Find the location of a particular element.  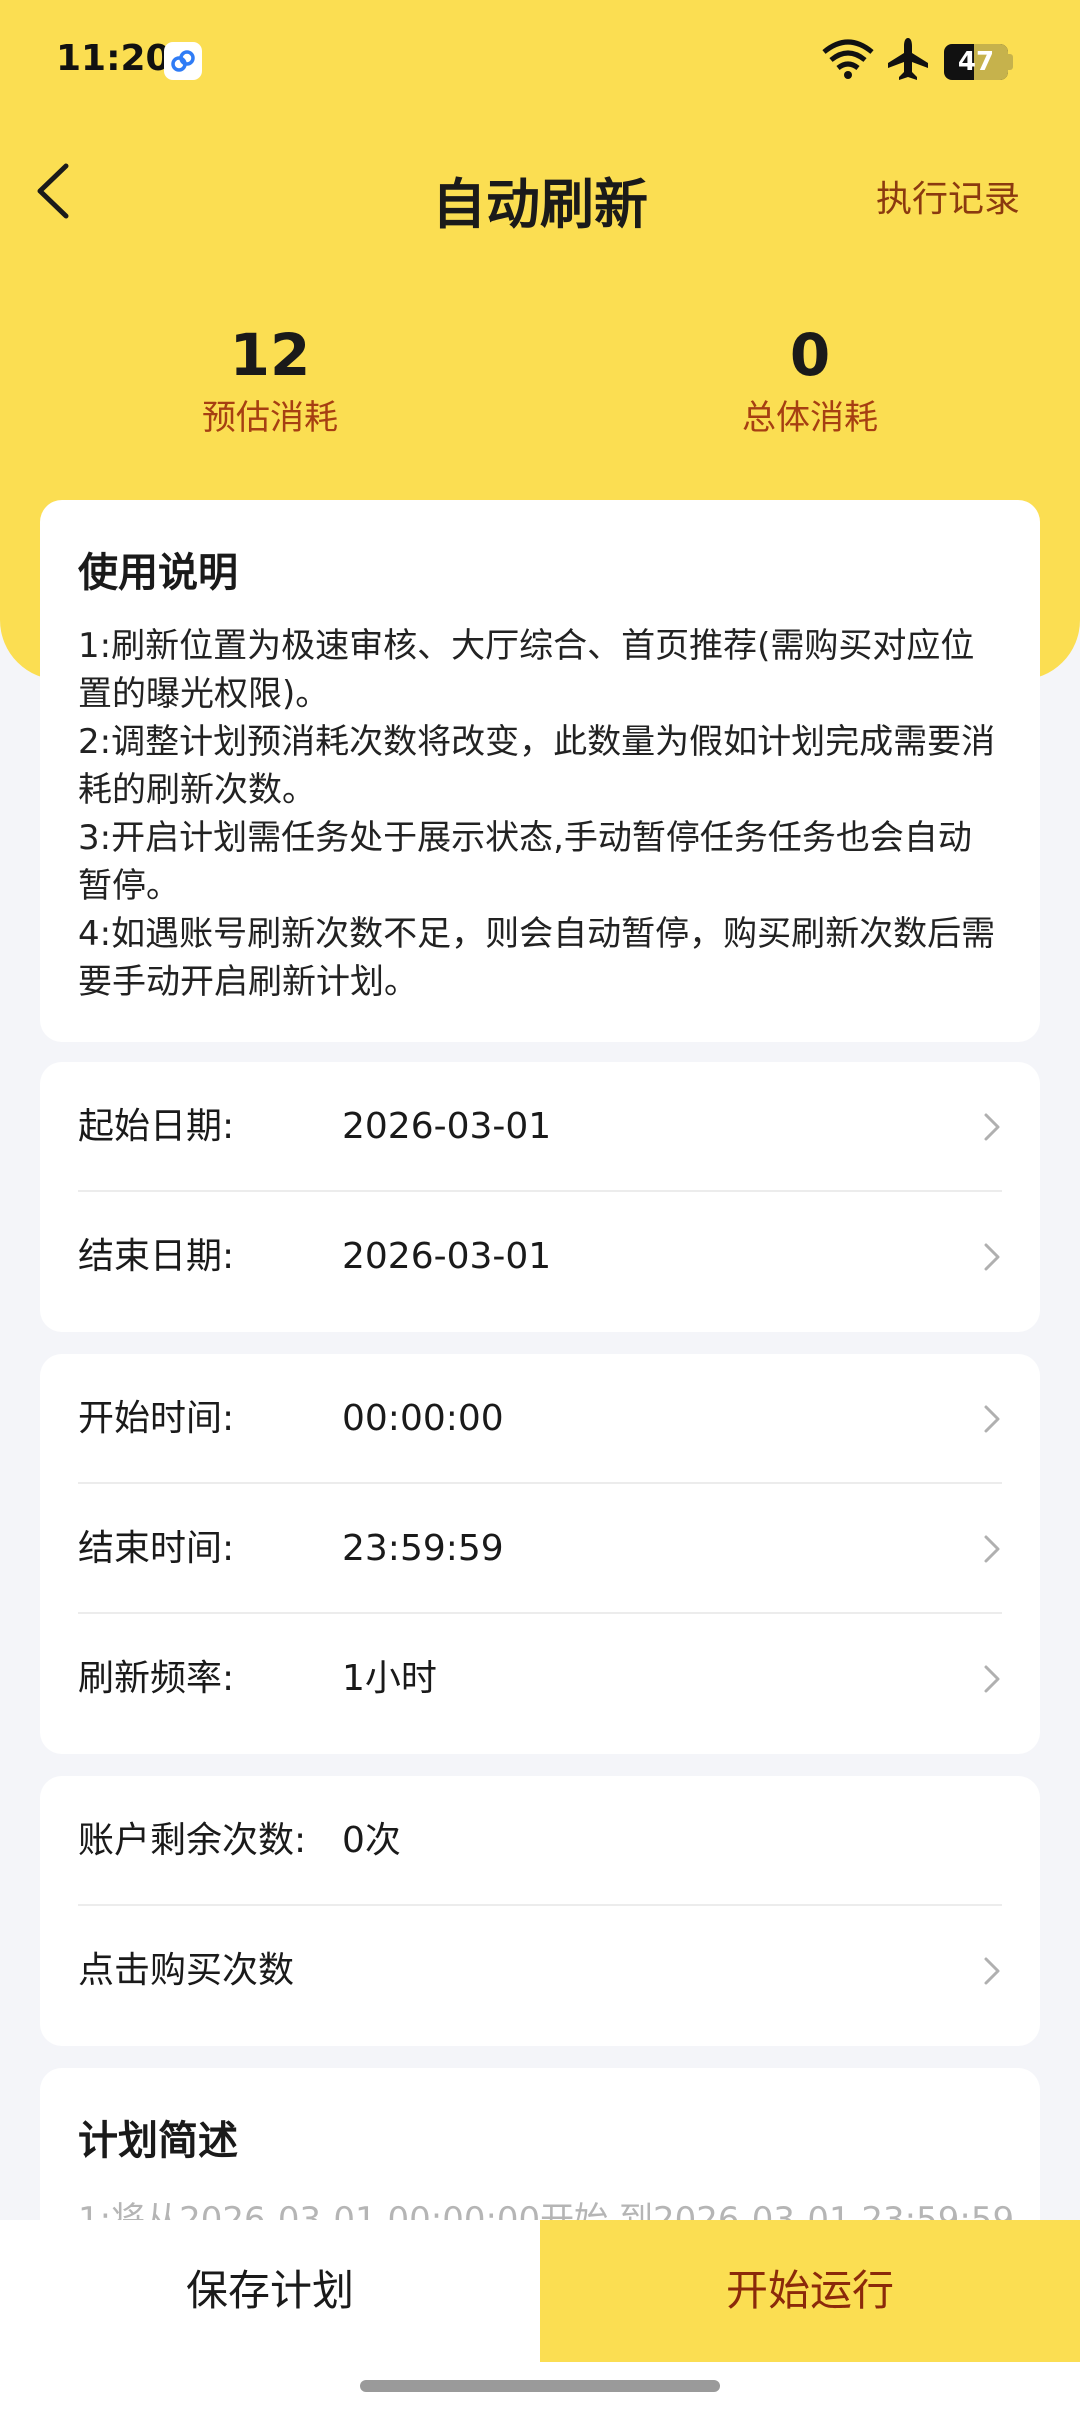

start-date-label: 起始日期: is located at coordinates (156, 1126).